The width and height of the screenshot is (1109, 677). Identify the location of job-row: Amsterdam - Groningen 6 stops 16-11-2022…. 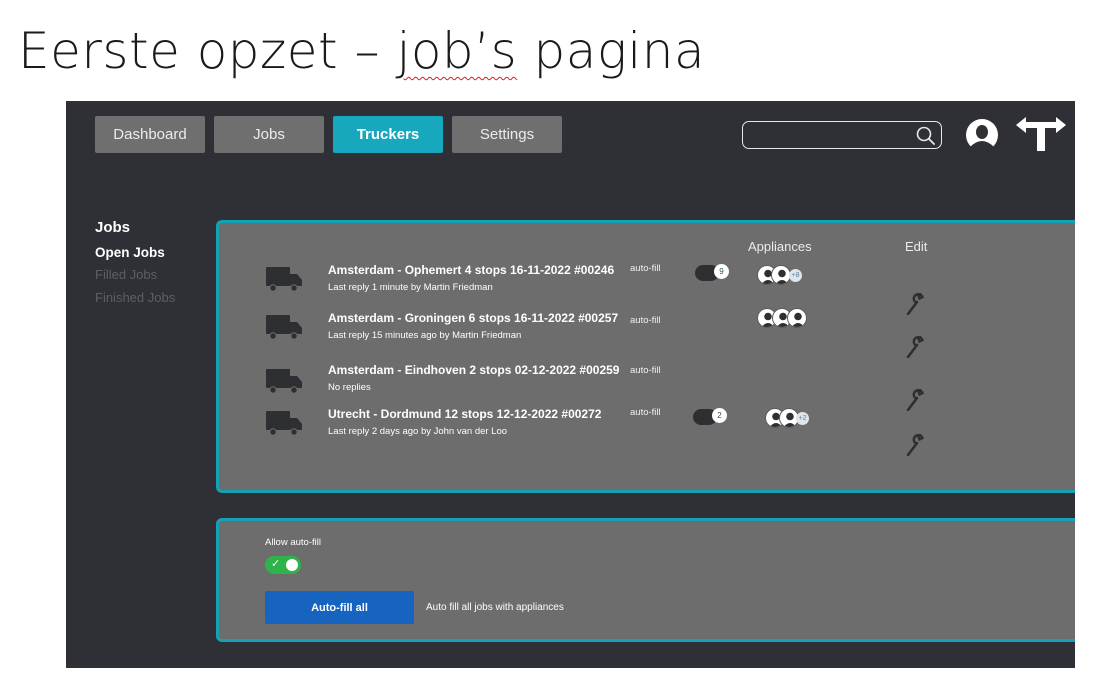
(647, 331).